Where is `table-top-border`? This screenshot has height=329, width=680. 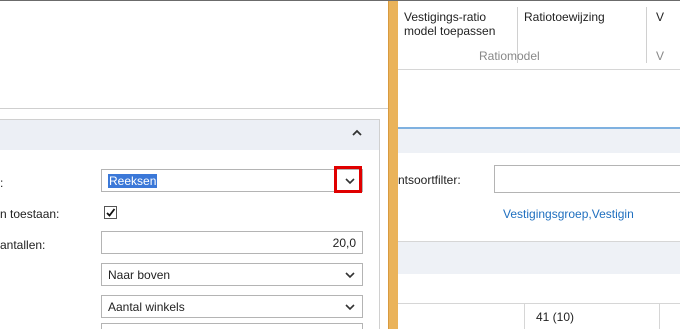
table-top-border is located at coordinates (539, 303).